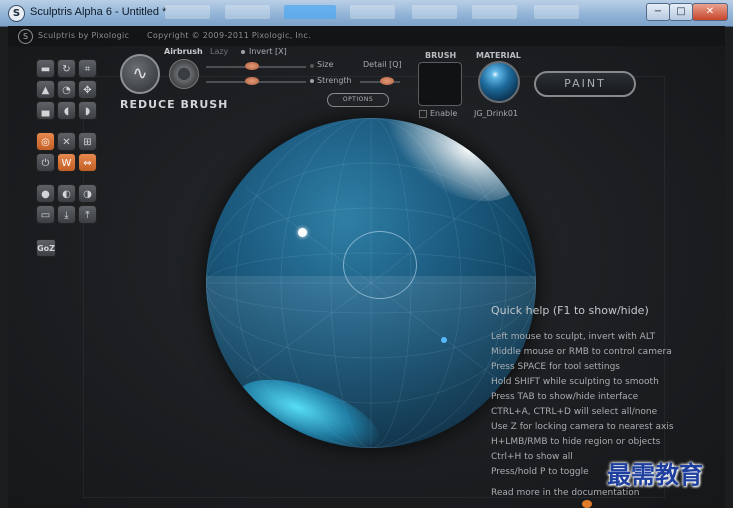  What do you see at coordinates (16, 13) in the screenshot?
I see `sculptris-app-icon: S` at bounding box center [16, 13].